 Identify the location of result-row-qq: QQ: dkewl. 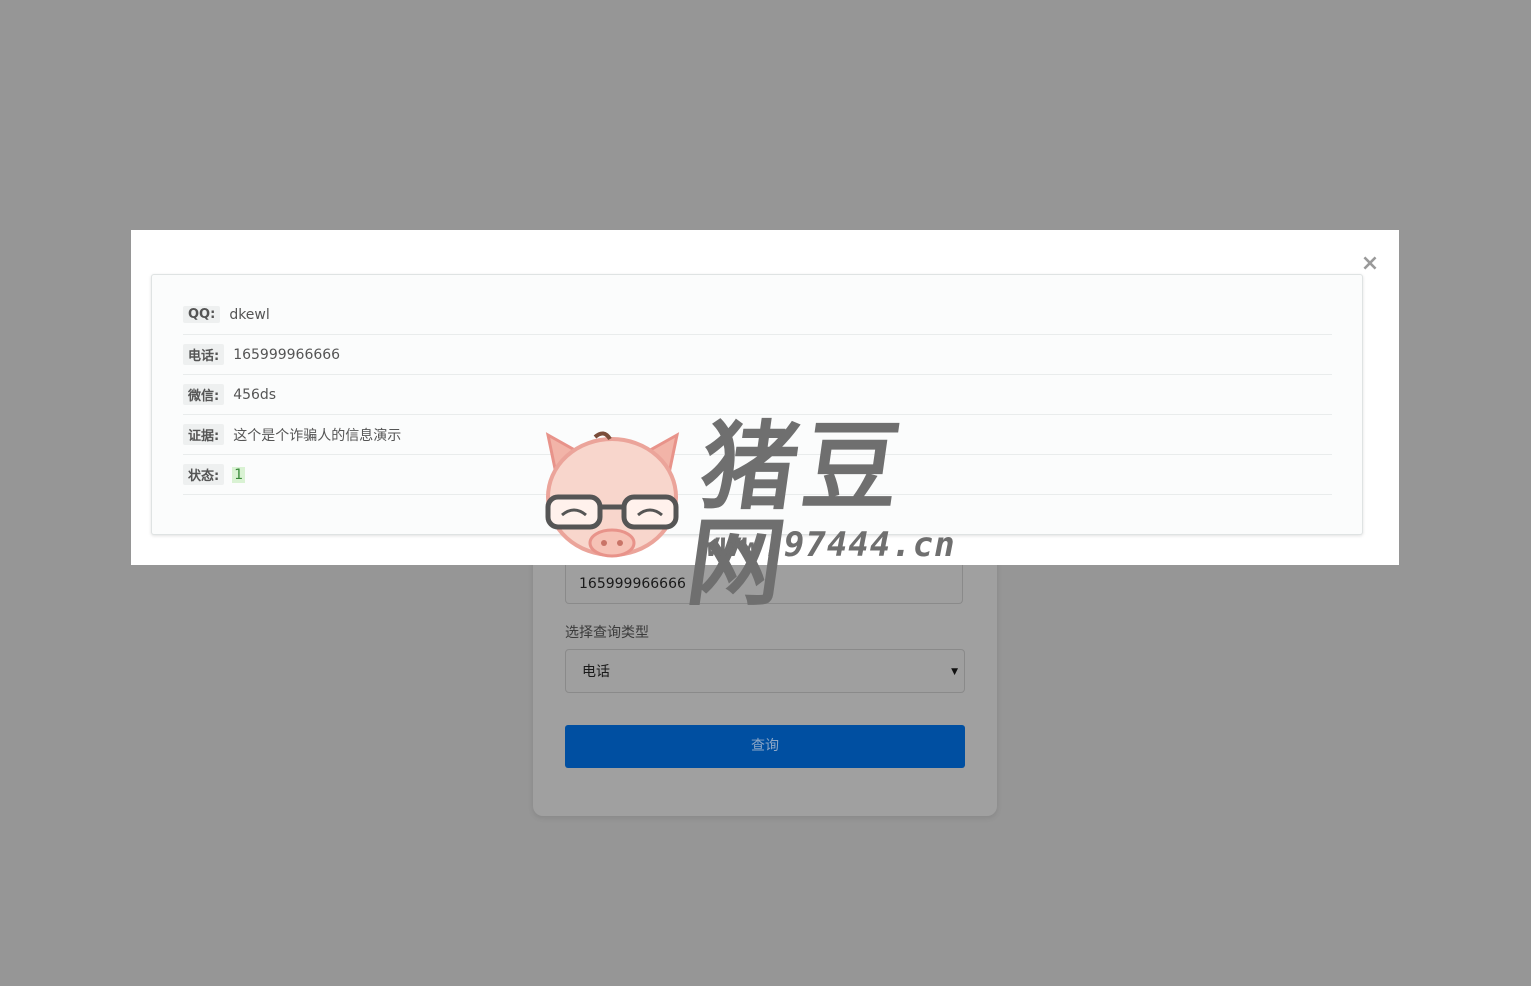
(757, 315).